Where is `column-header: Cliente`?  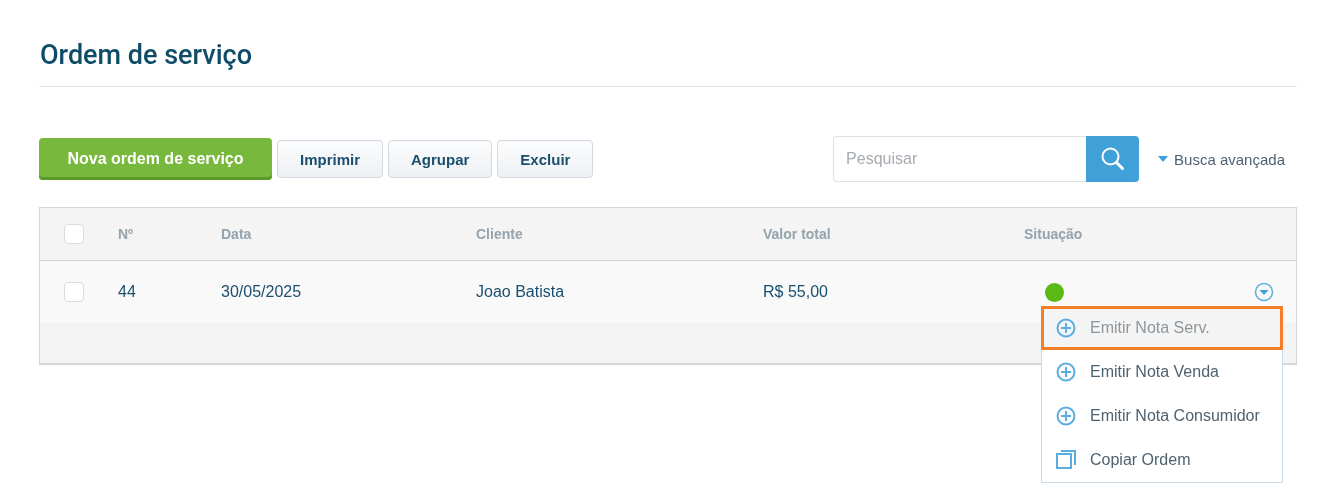
column-header: Cliente is located at coordinates (500, 234).